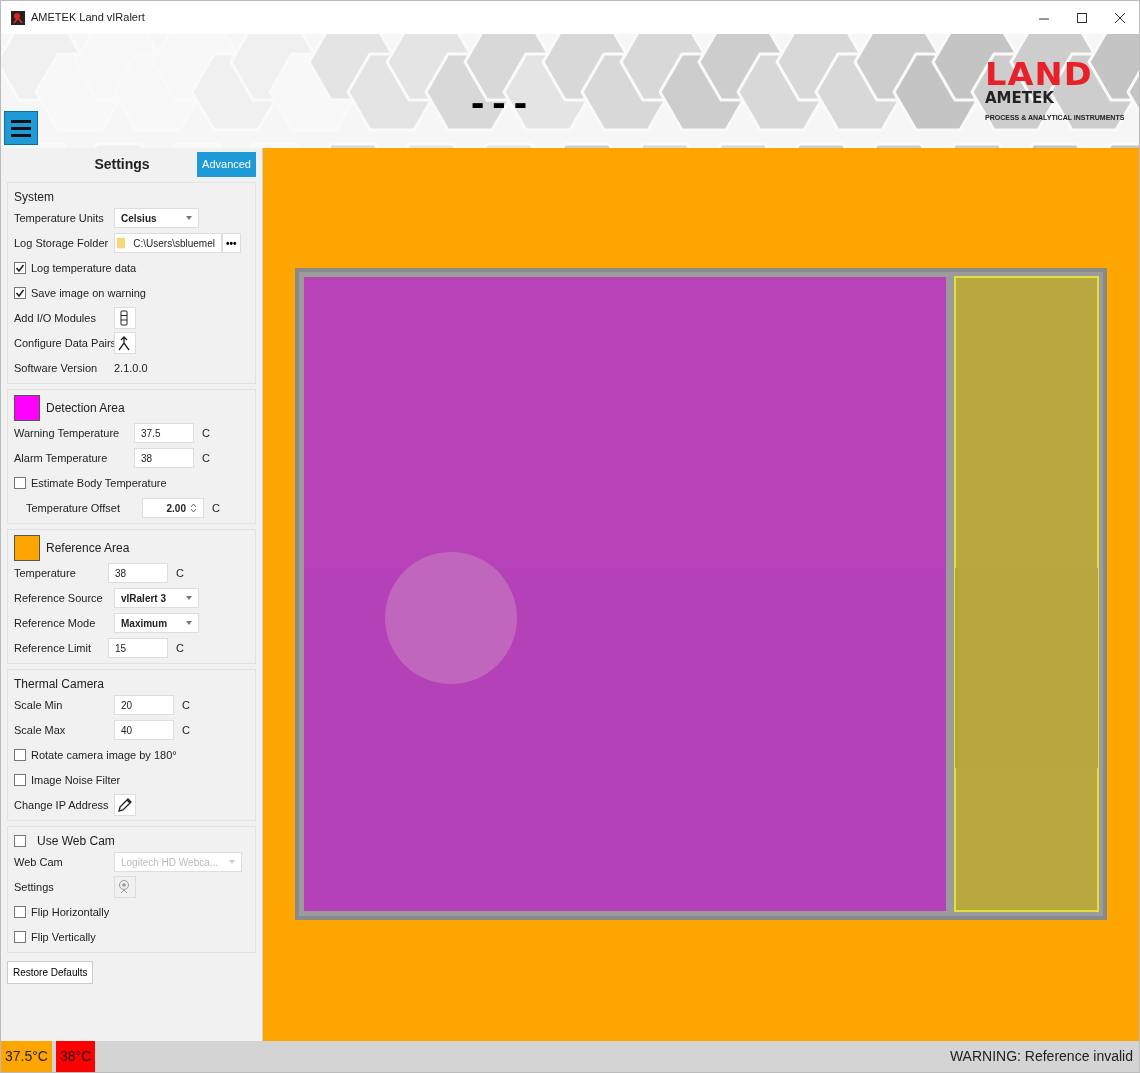 Image resolution: width=1140 pixels, height=1073 pixels. Describe the element at coordinates (50, 972) in the screenshot. I see `restore-defaults-button: Restore Defaults` at that location.